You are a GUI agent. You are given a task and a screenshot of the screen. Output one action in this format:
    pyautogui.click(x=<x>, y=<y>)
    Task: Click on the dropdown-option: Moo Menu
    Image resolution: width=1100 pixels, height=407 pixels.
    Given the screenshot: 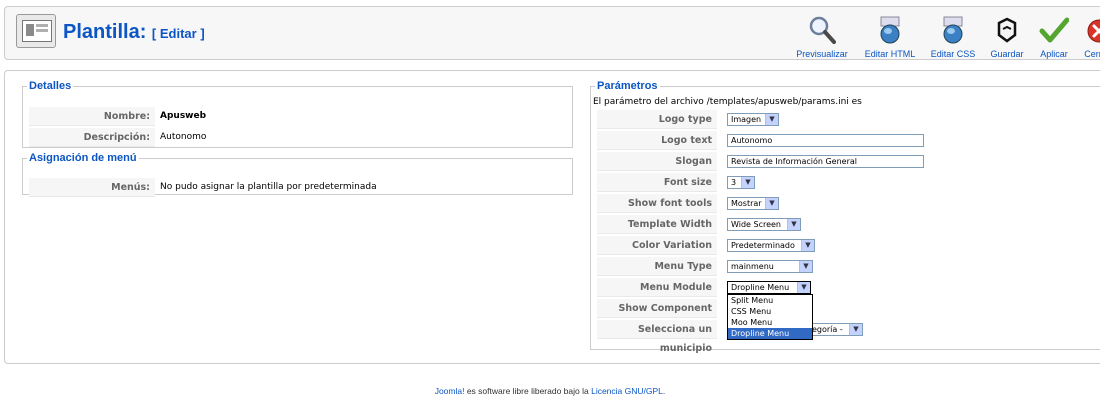 What is the action you would take?
    pyautogui.click(x=770, y=322)
    